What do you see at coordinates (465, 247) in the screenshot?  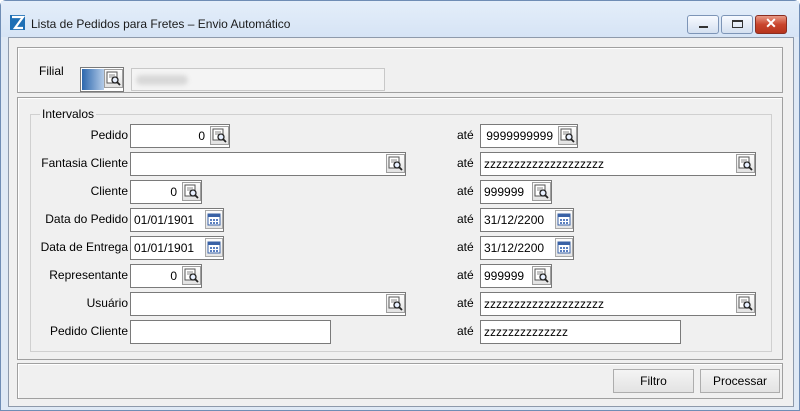 I see `data-entrega-ate-label: até` at bounding box center [465, 247].